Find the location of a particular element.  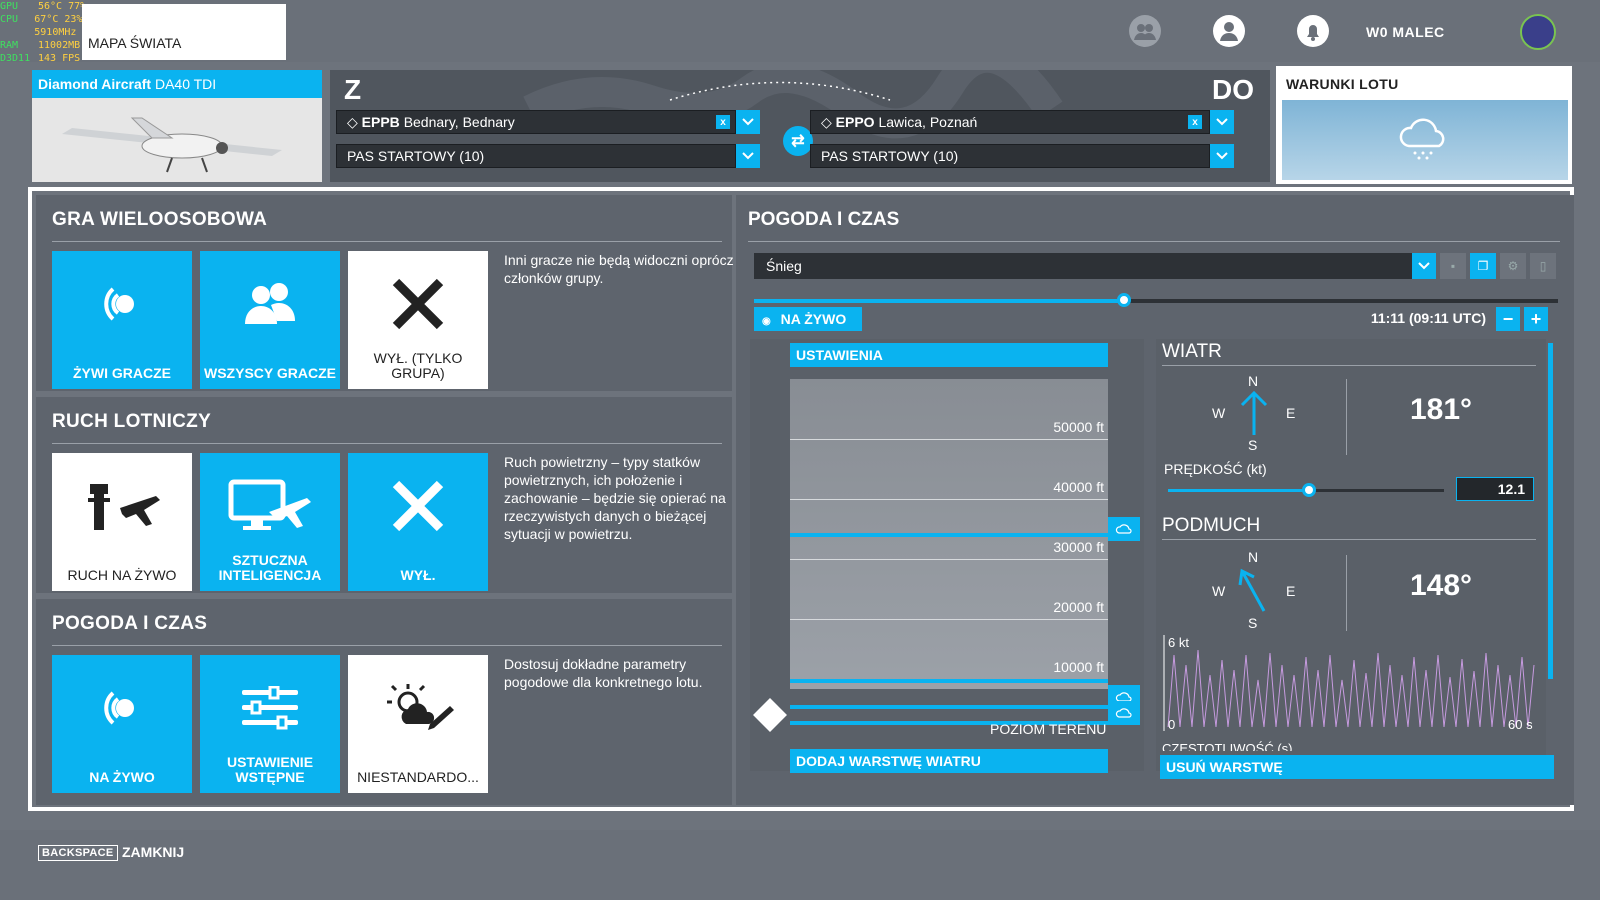

departure-runway-dropdown is located at coordinates (748, 156).